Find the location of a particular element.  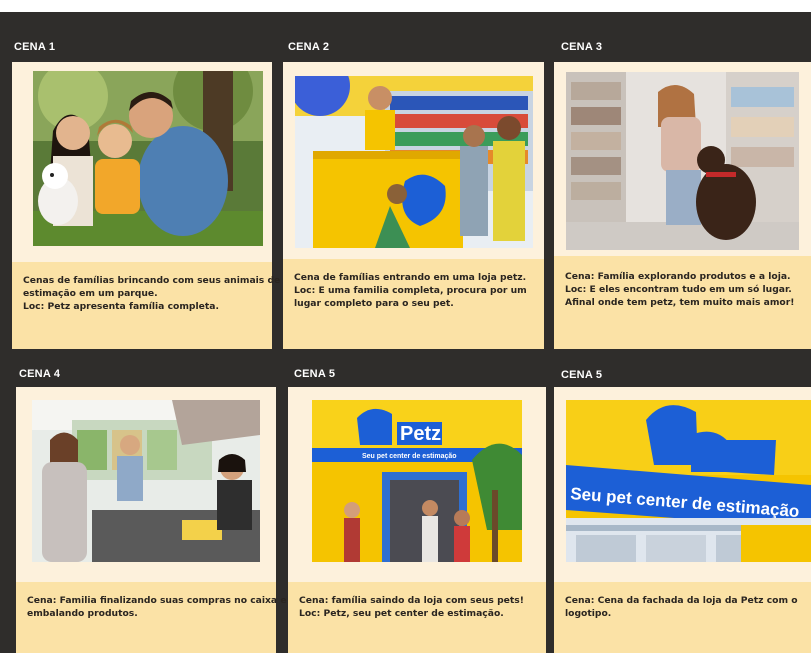

scene-6-caption-line: logotipo. is located at coordinates (588, 613).